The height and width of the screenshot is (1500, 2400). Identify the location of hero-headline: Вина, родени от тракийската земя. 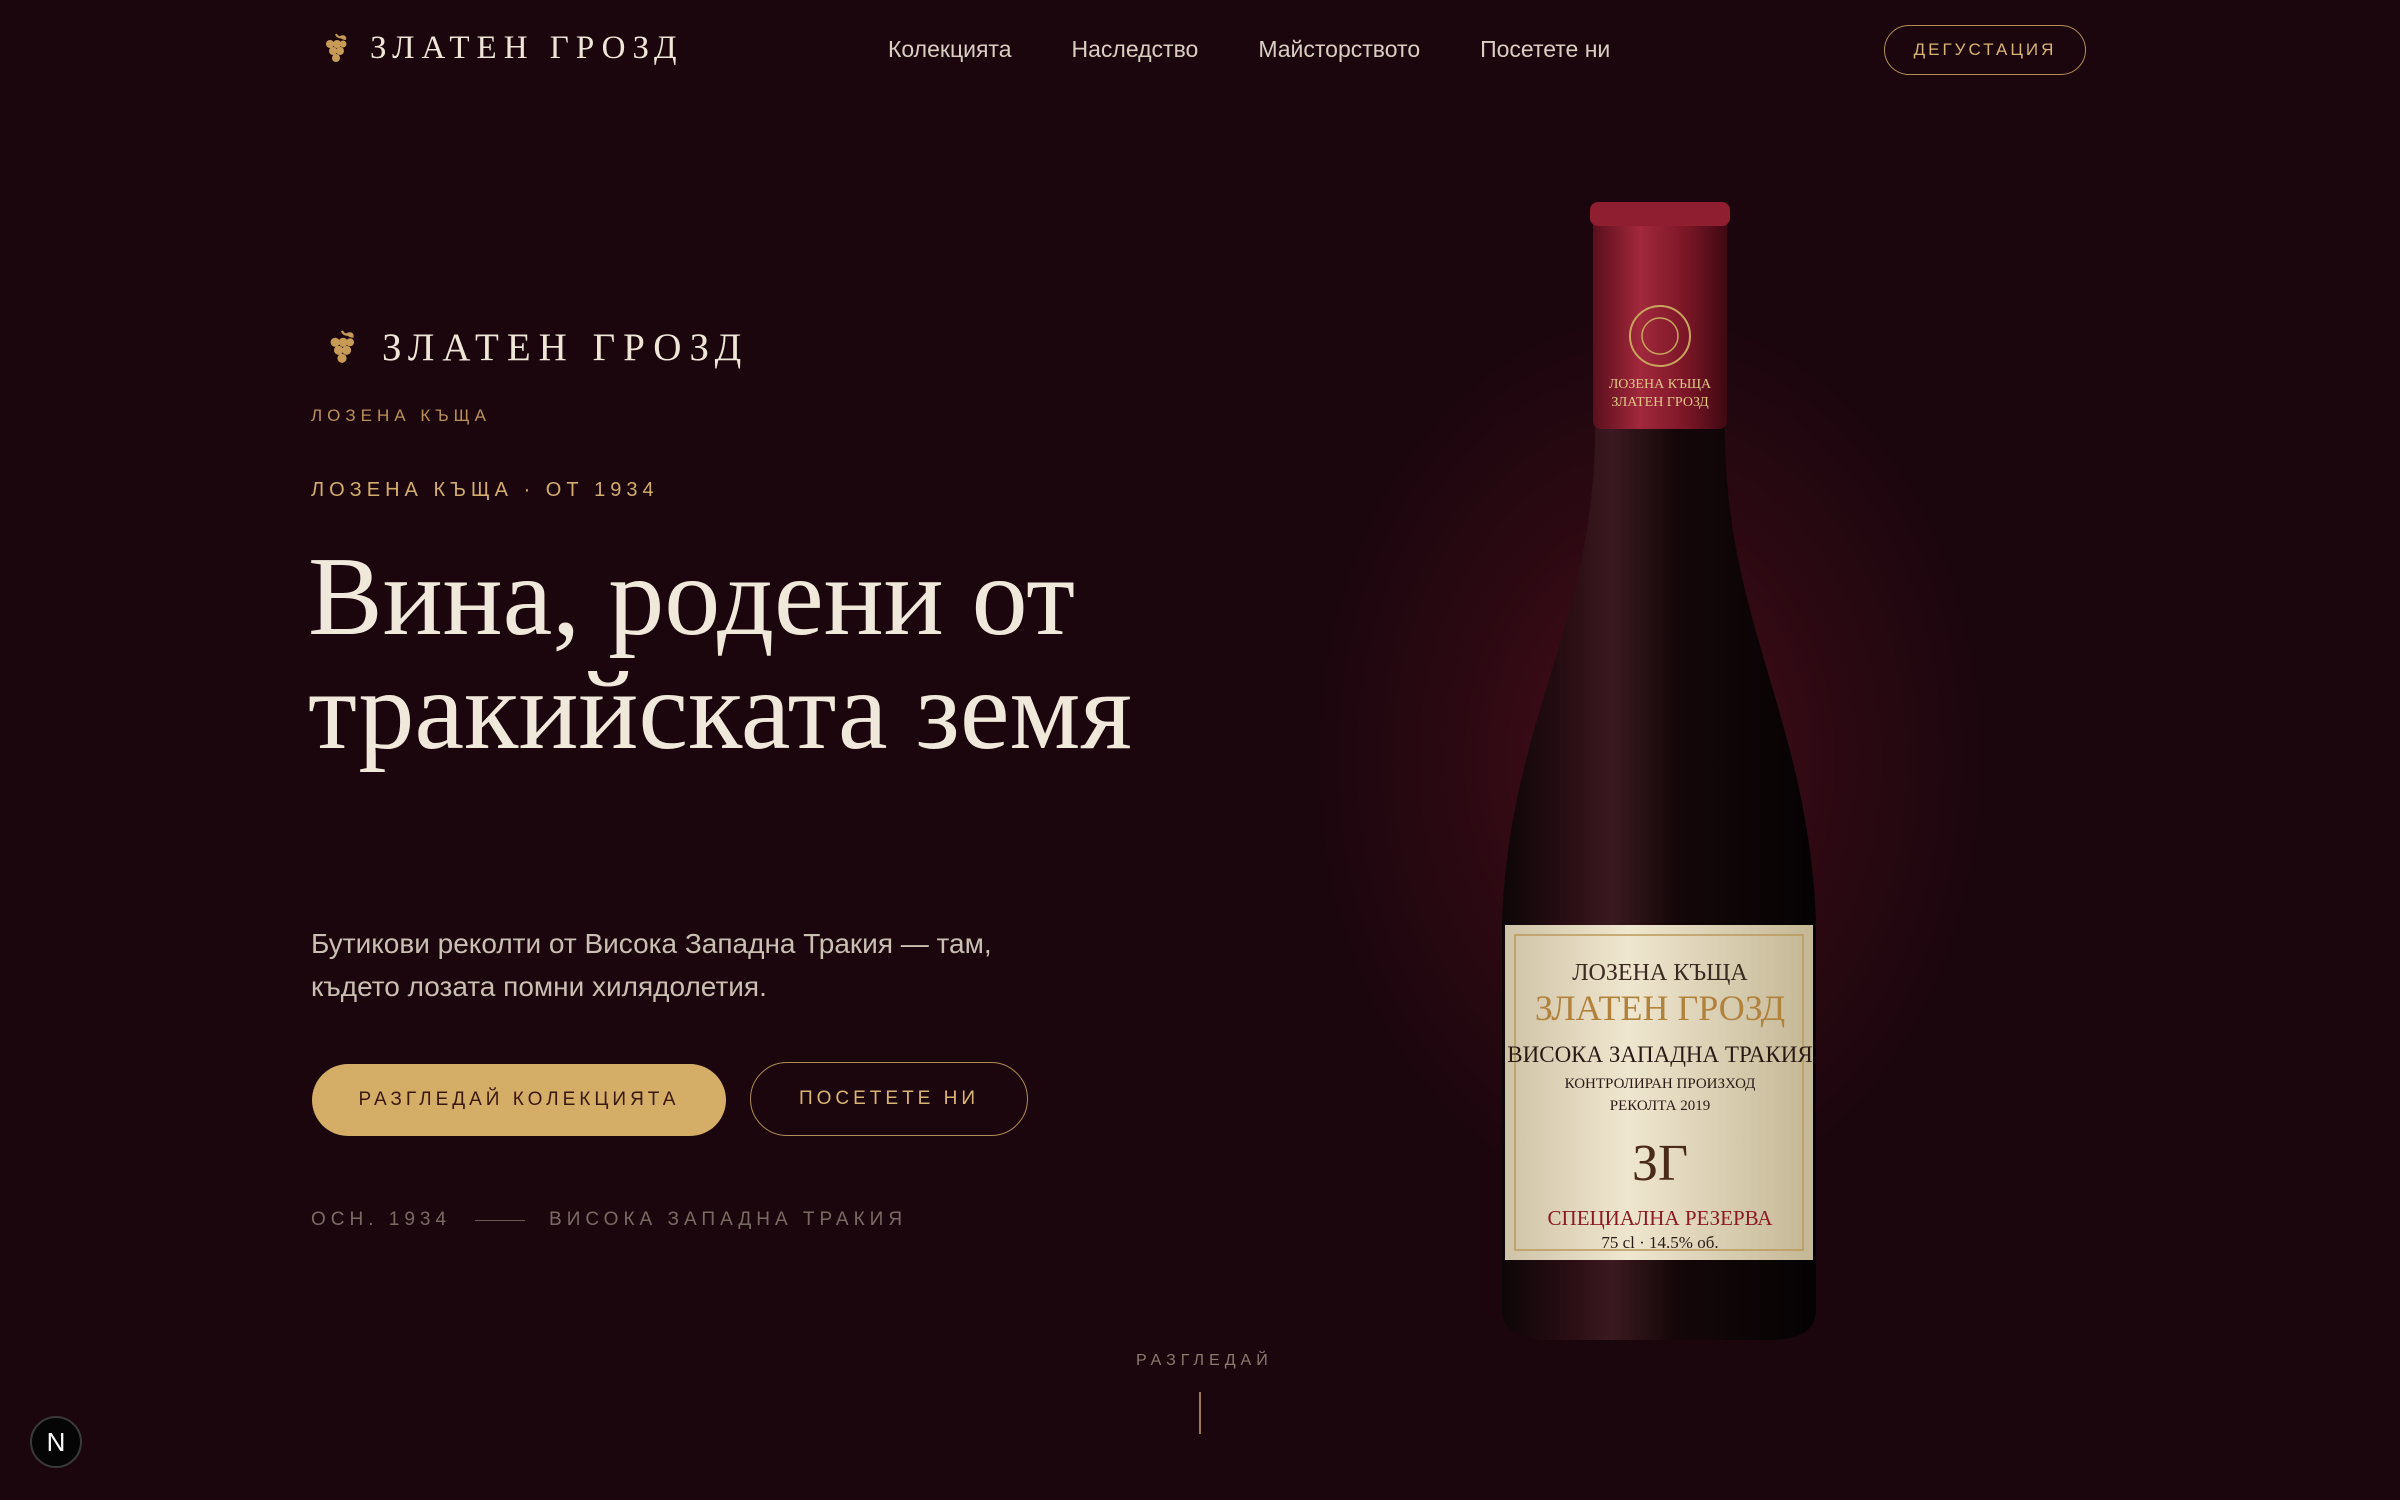
(720, 654).